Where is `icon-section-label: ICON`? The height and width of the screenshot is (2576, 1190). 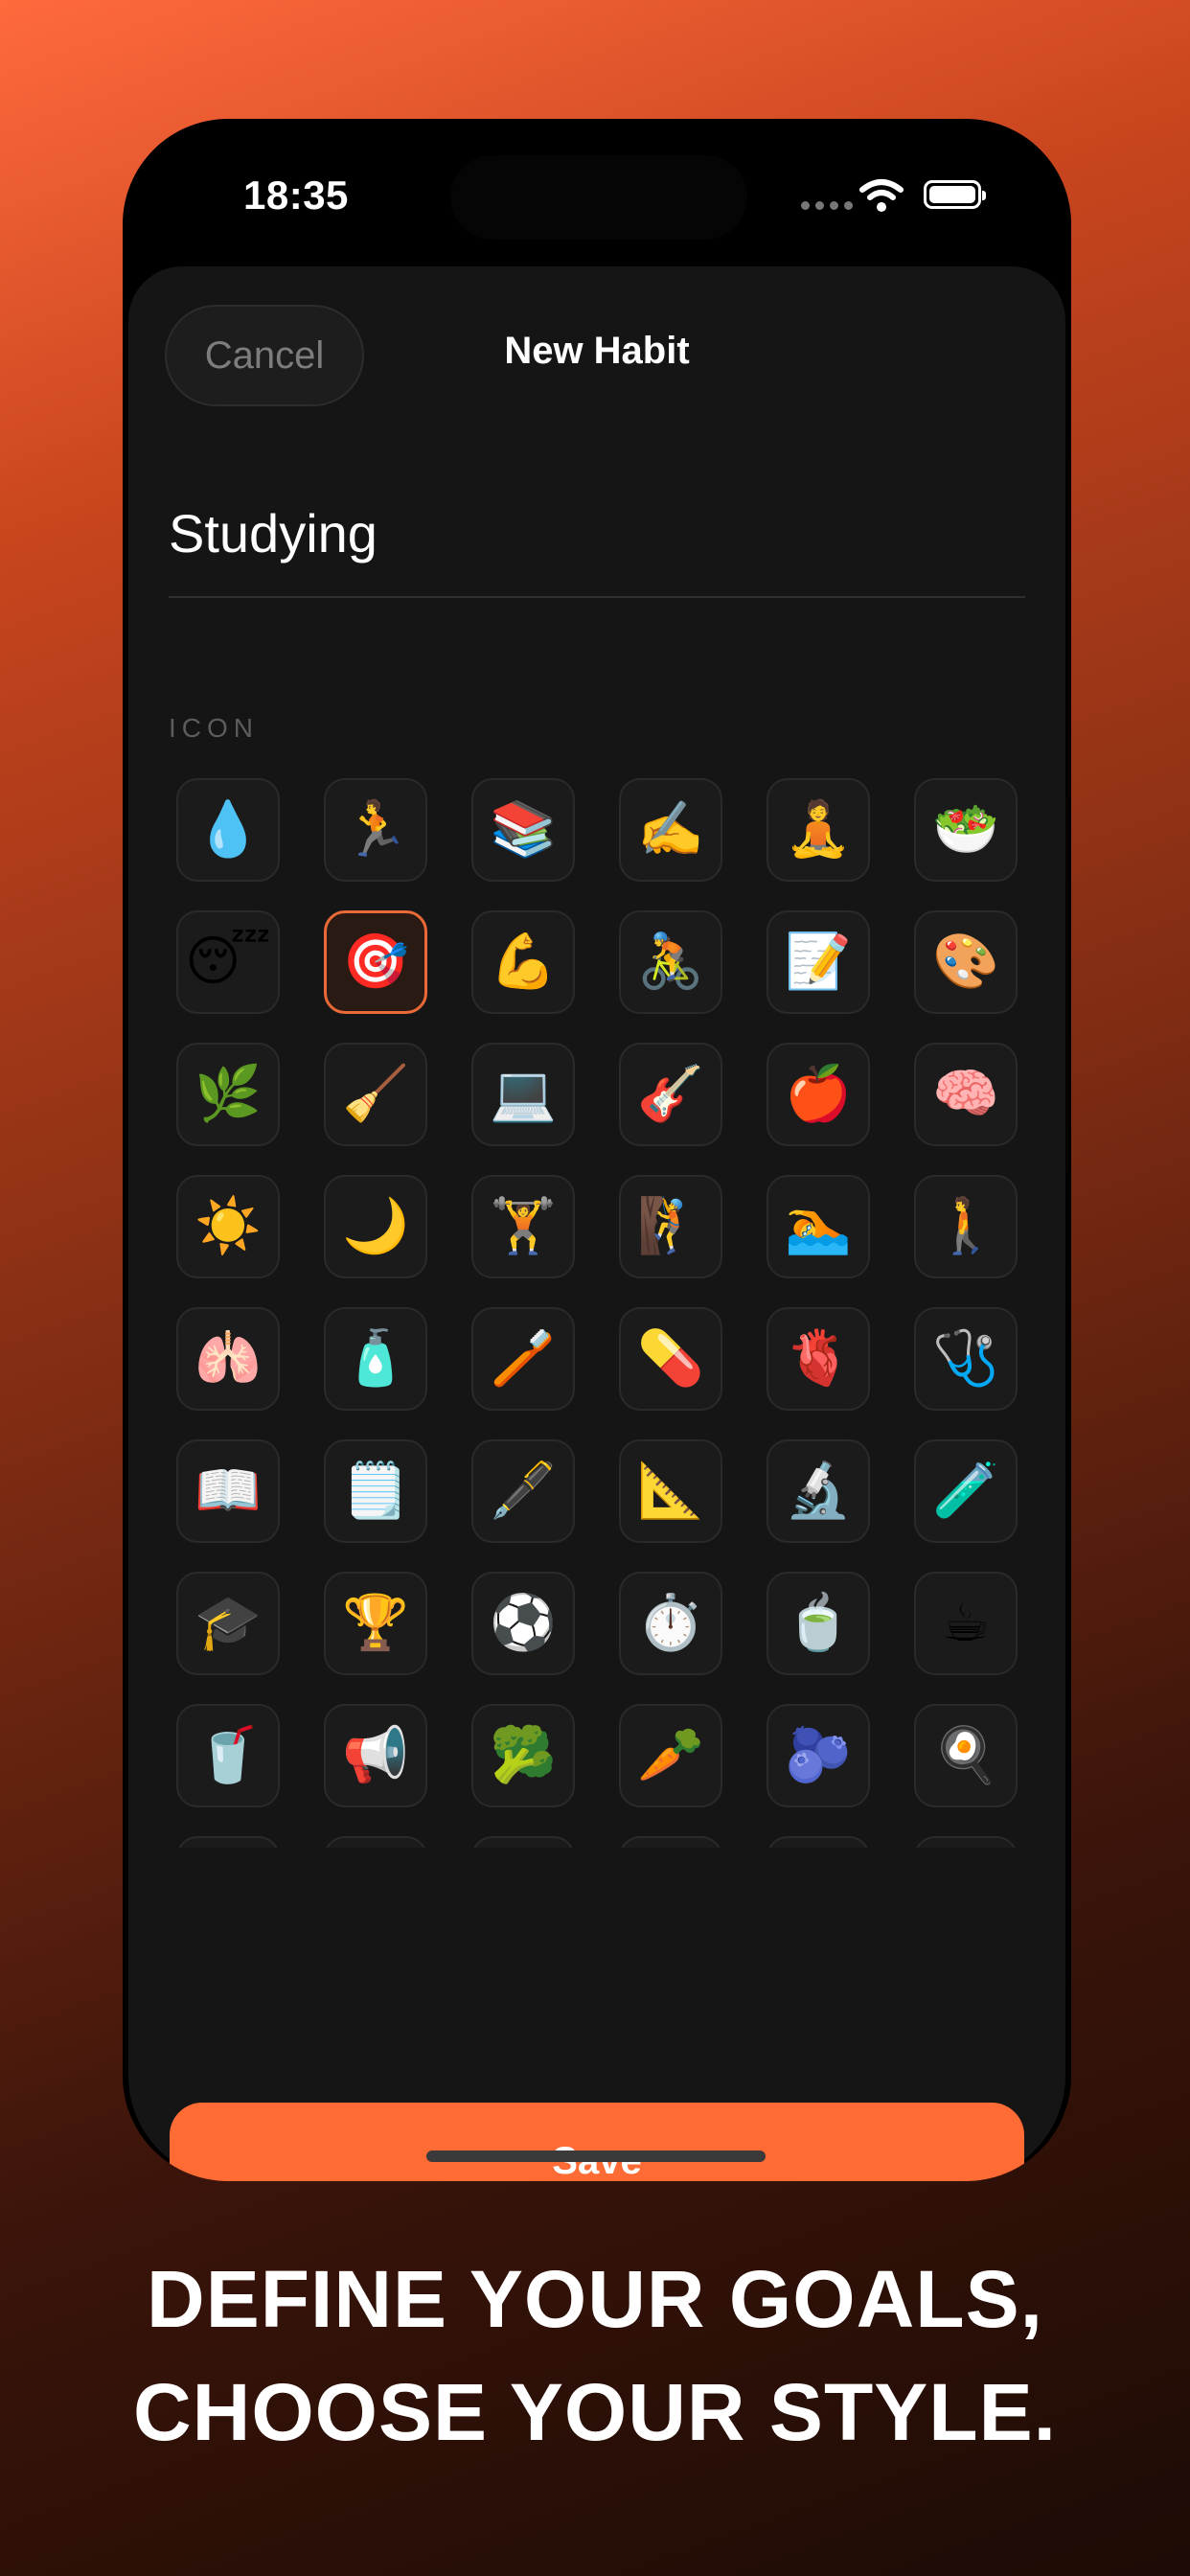 icon-section-label: ICON is located at coordinates (214, 728).